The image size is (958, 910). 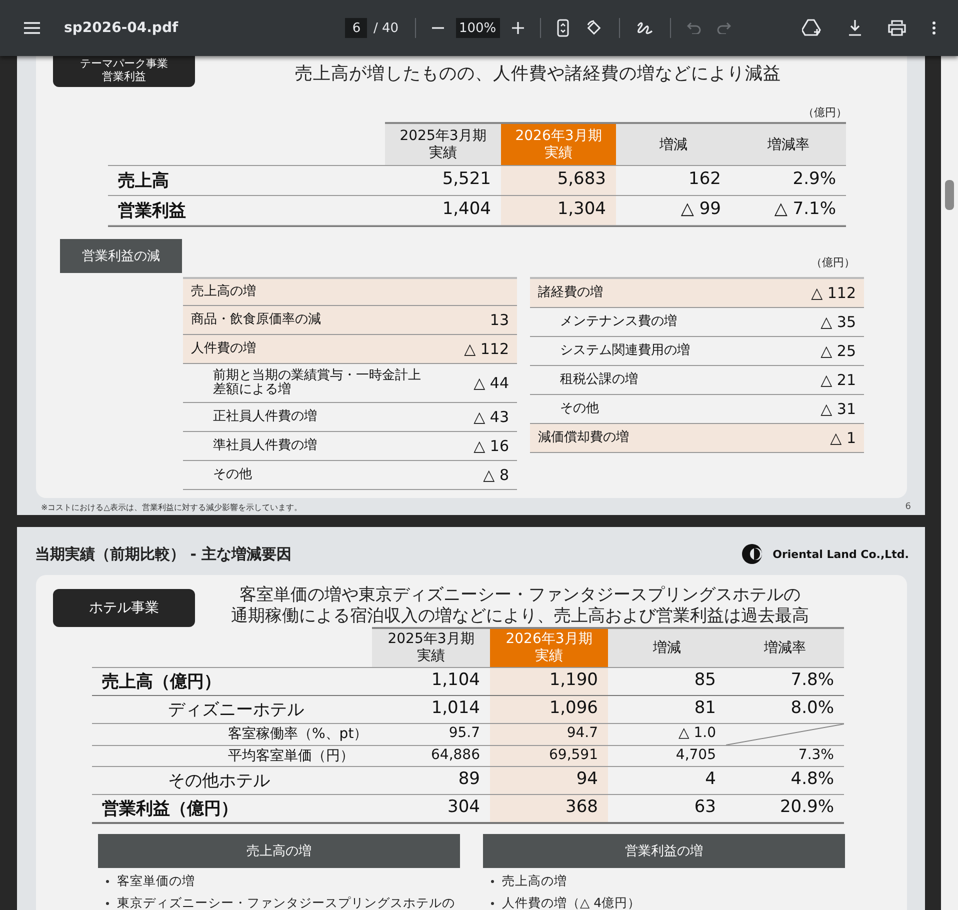 I want to click on table-cell: 69,591, so click(x=549, y=756).